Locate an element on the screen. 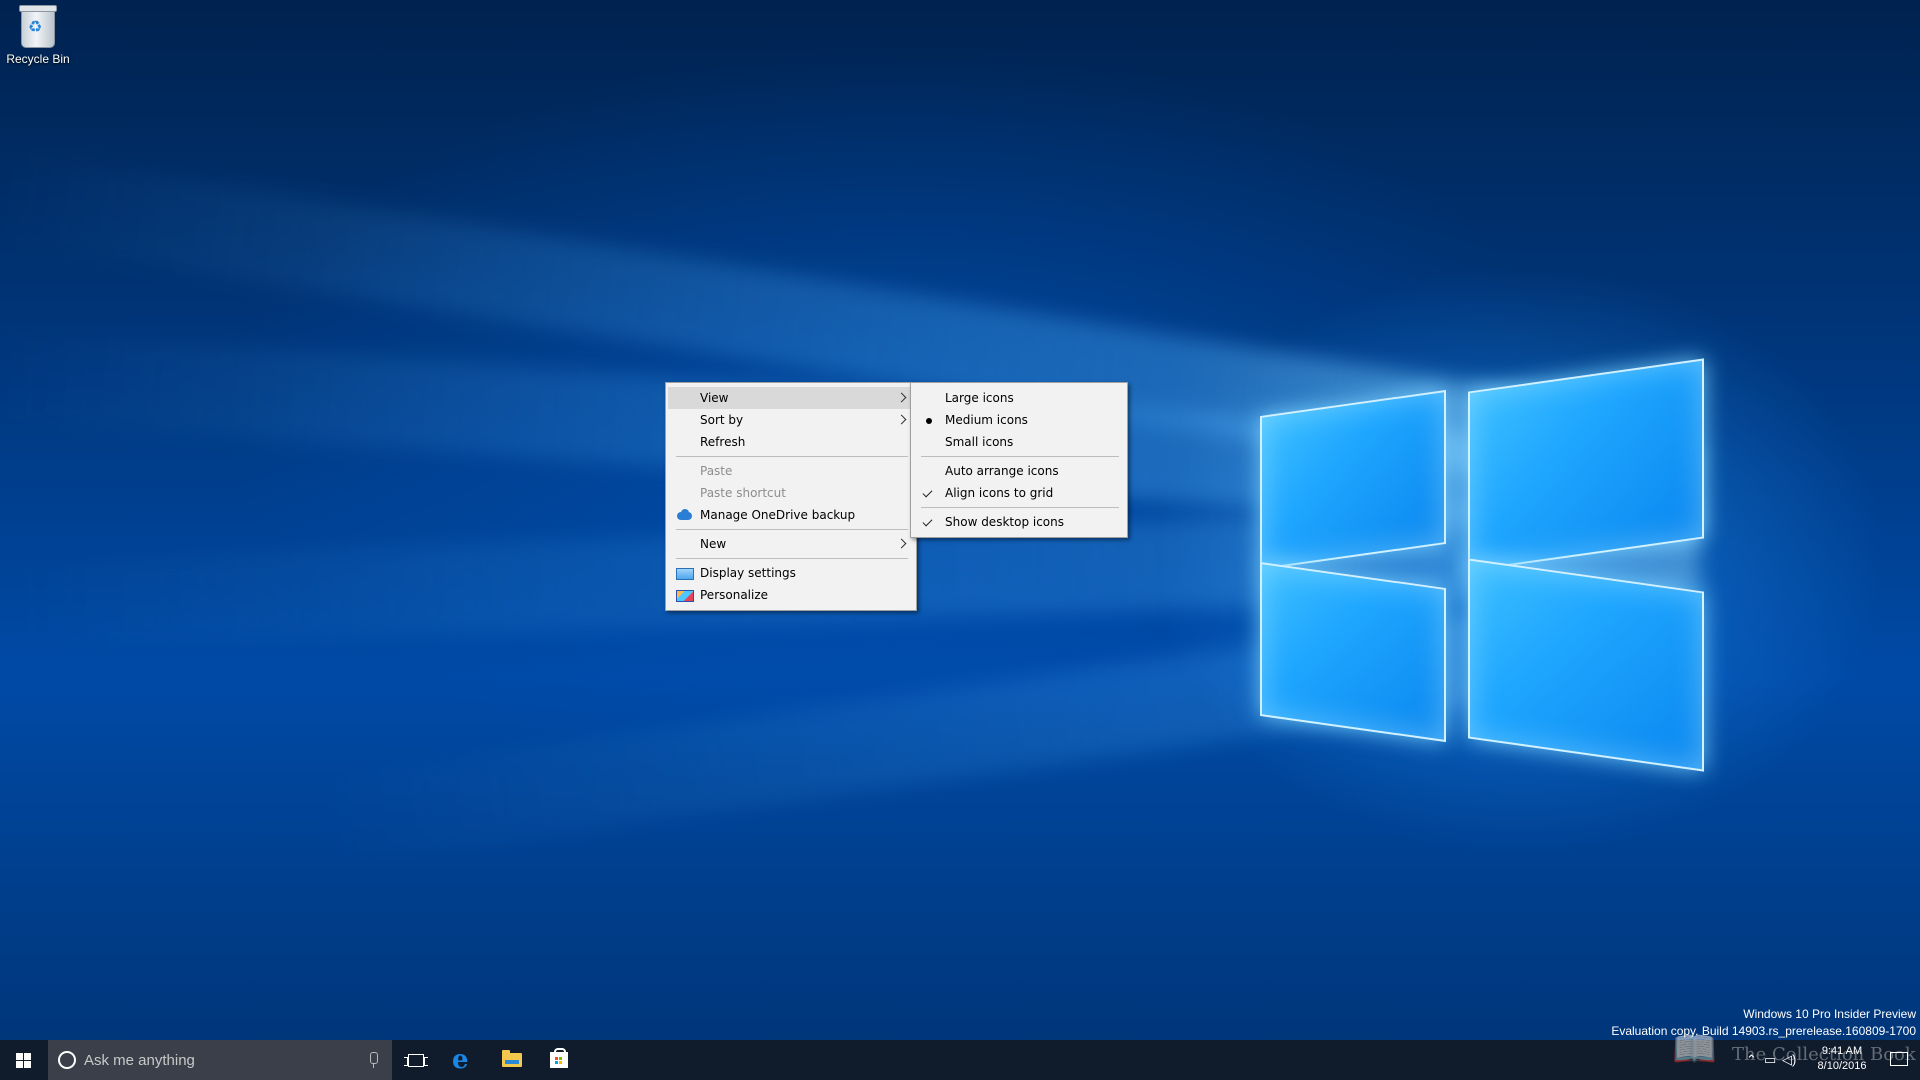 This screenshot has width=1920, height=1080. submenu-item-auto-arrange: Auto arrange icons is located at coordinates (1019, 471).